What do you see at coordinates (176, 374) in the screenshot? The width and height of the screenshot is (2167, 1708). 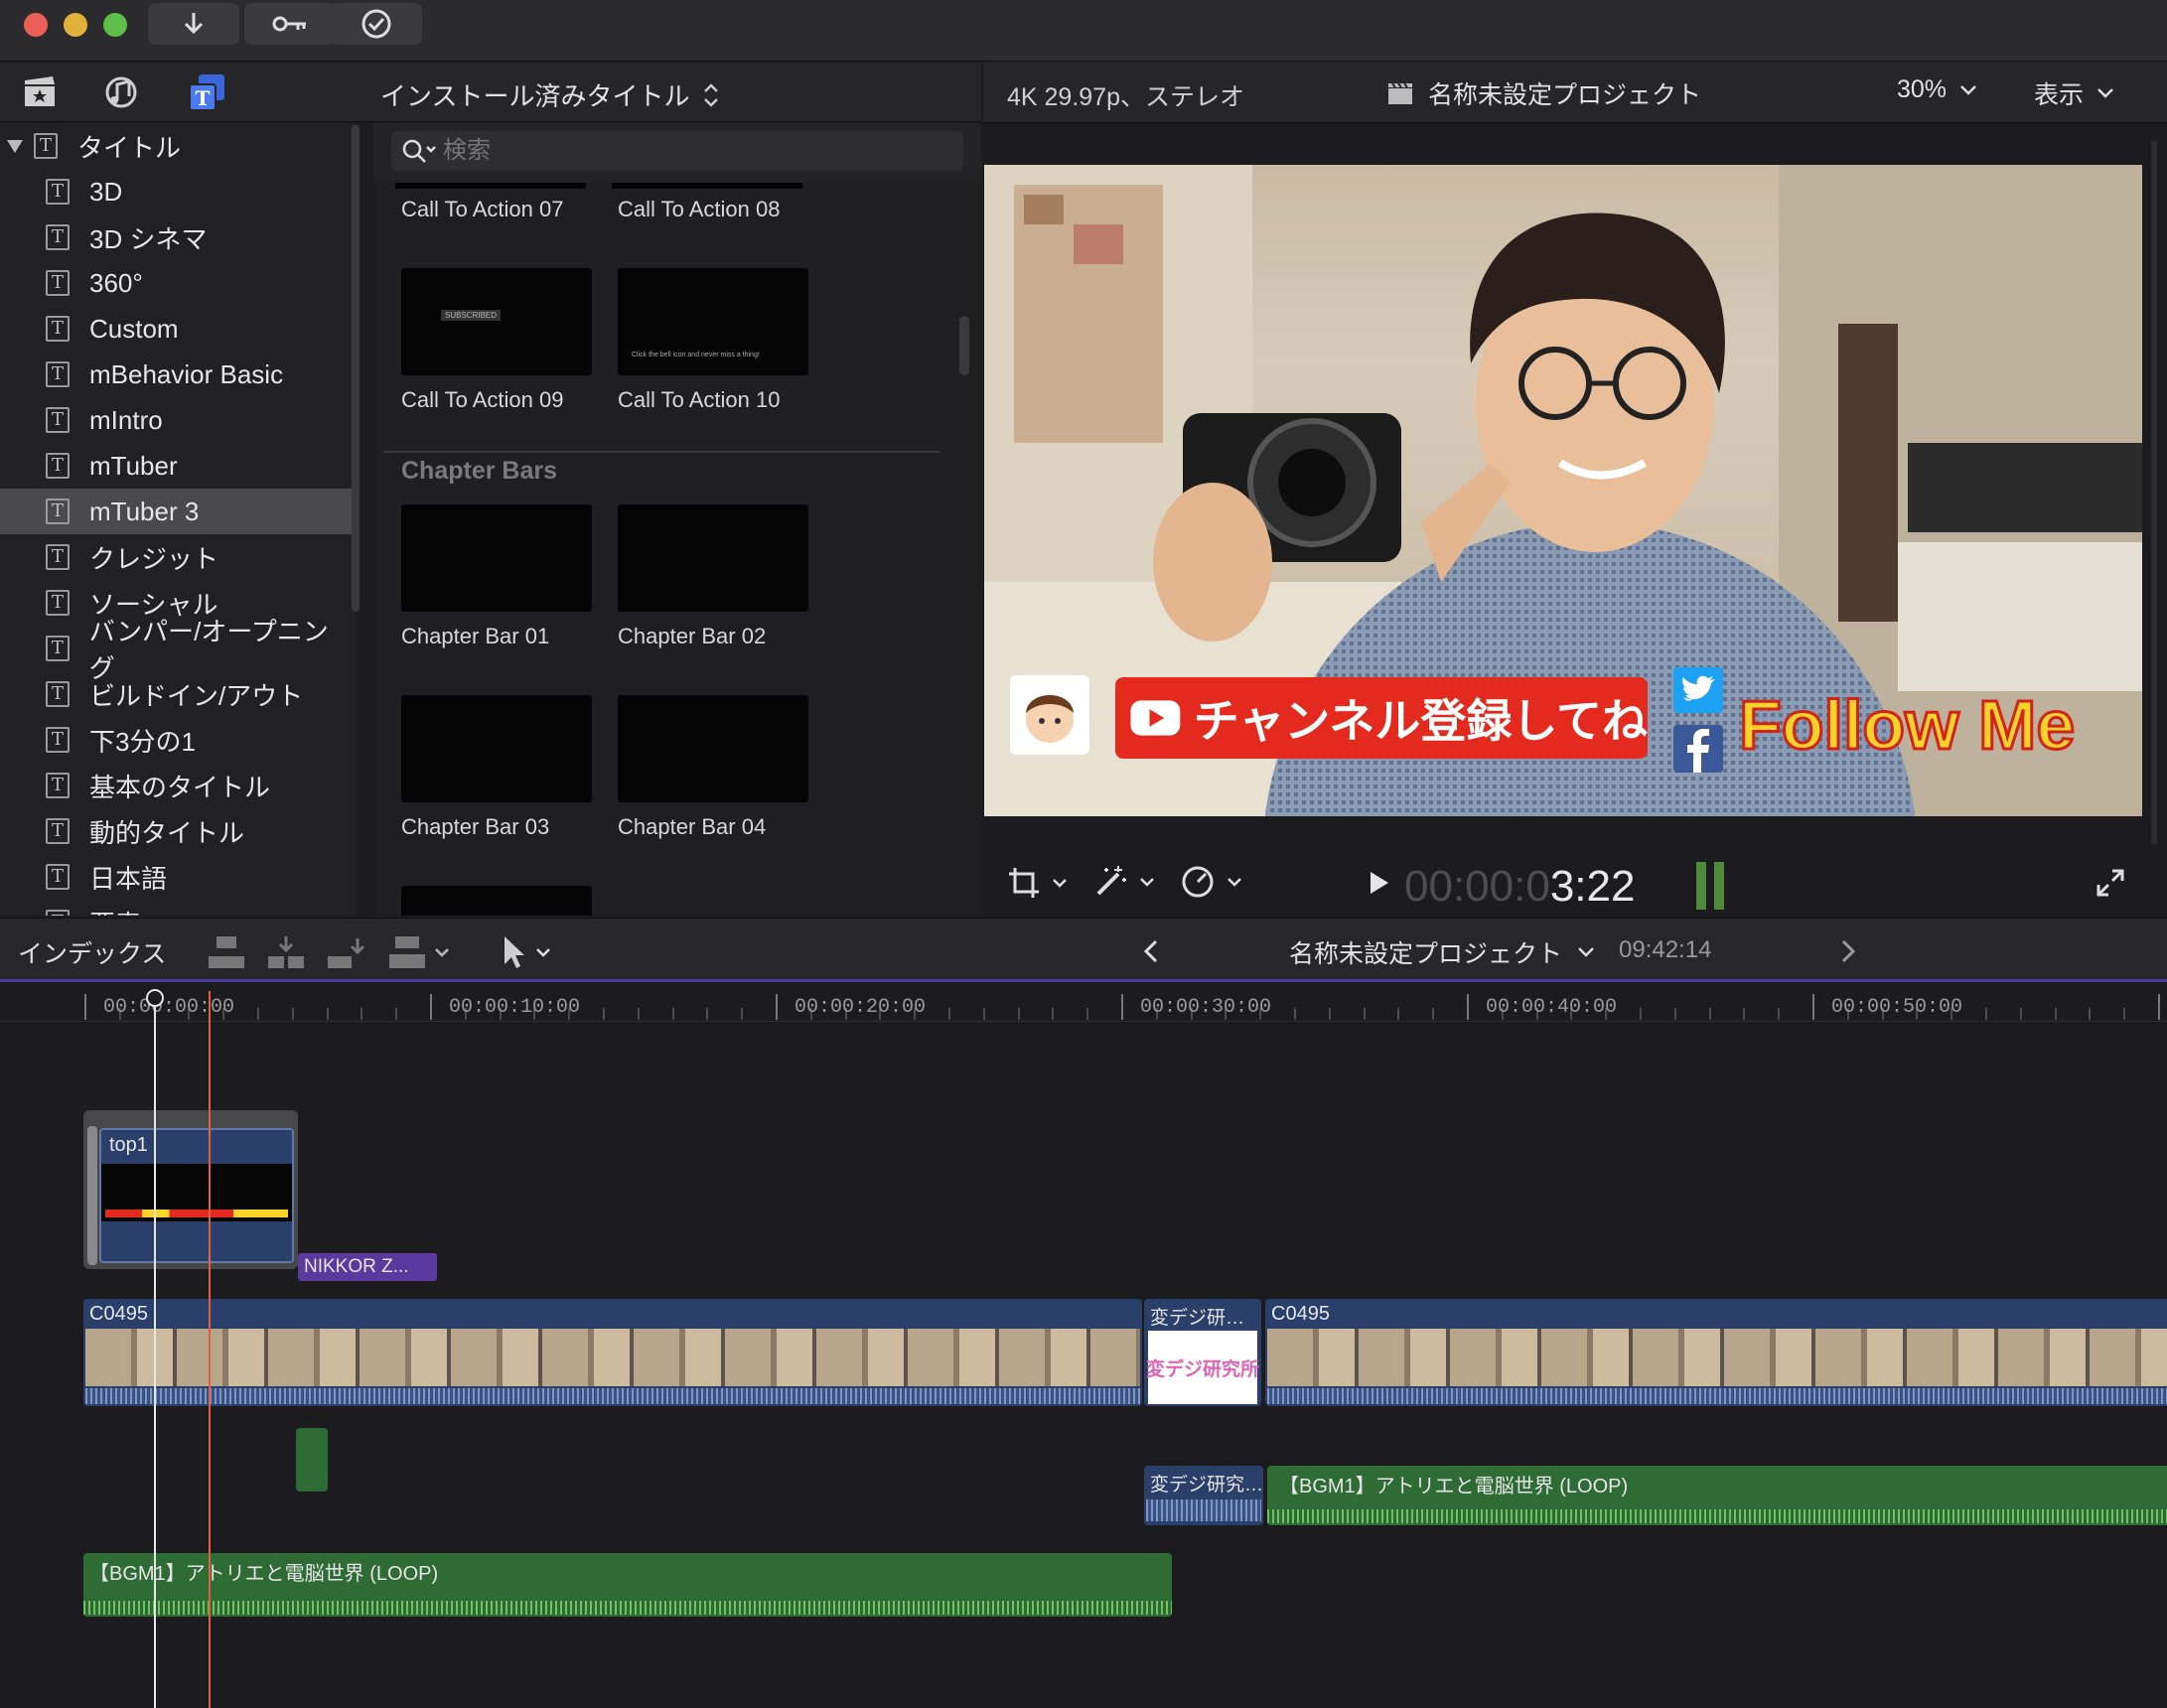 I see `sidebar-item-mbehavior-basic: TmBehavior Basic` at bounding box center [176, 374].